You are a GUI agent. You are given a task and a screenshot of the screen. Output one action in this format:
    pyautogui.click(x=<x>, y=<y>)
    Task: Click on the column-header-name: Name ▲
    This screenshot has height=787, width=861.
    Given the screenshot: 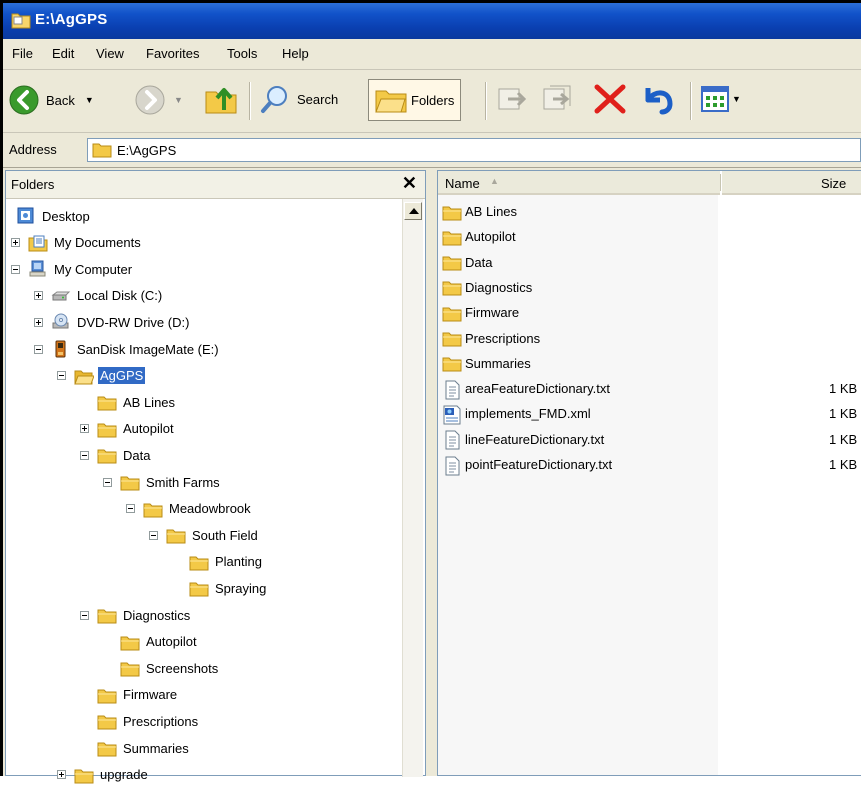 What is the action you would take?
    pyautogui.click(x=579, y=183)
    